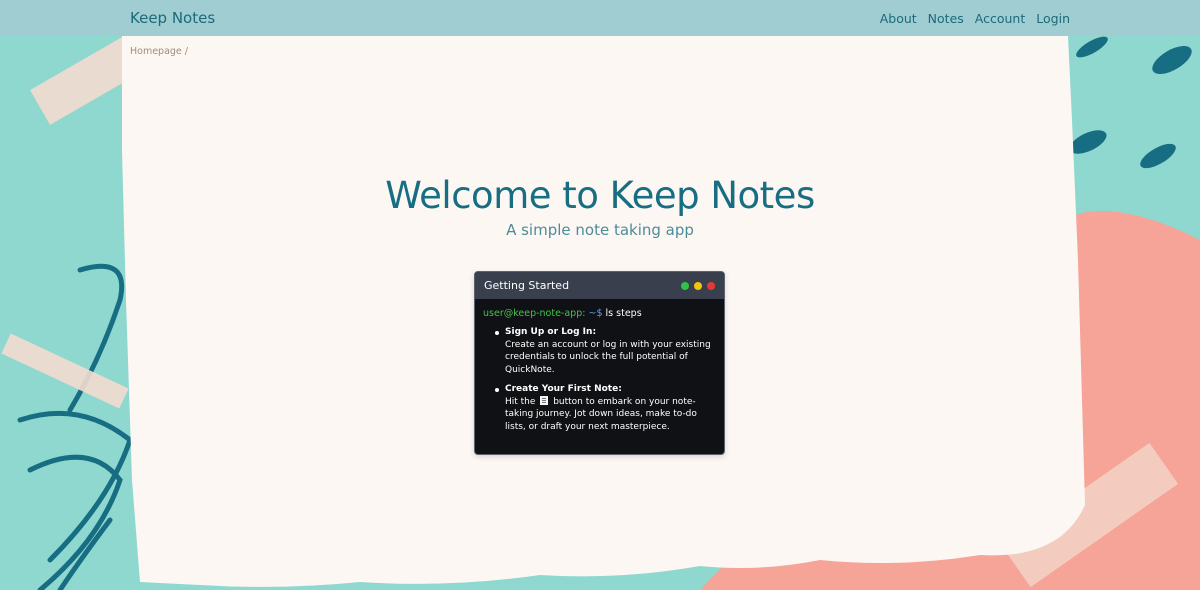 The height and width of the screenshot is (590, 1200). What do you see at coordinates (544, 400) in the screenshot?
I see `note-icon` at bounding box center [544, 400].